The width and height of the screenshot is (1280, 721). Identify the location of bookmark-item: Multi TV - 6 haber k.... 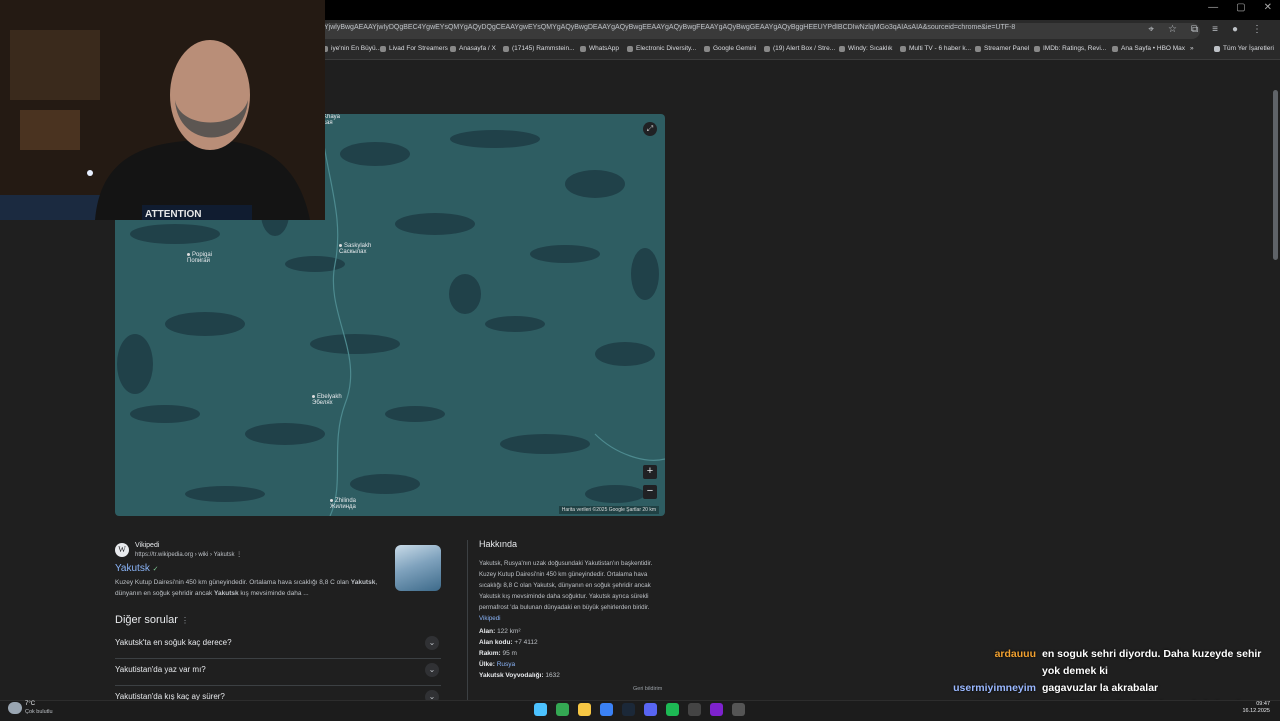
(935, 48).